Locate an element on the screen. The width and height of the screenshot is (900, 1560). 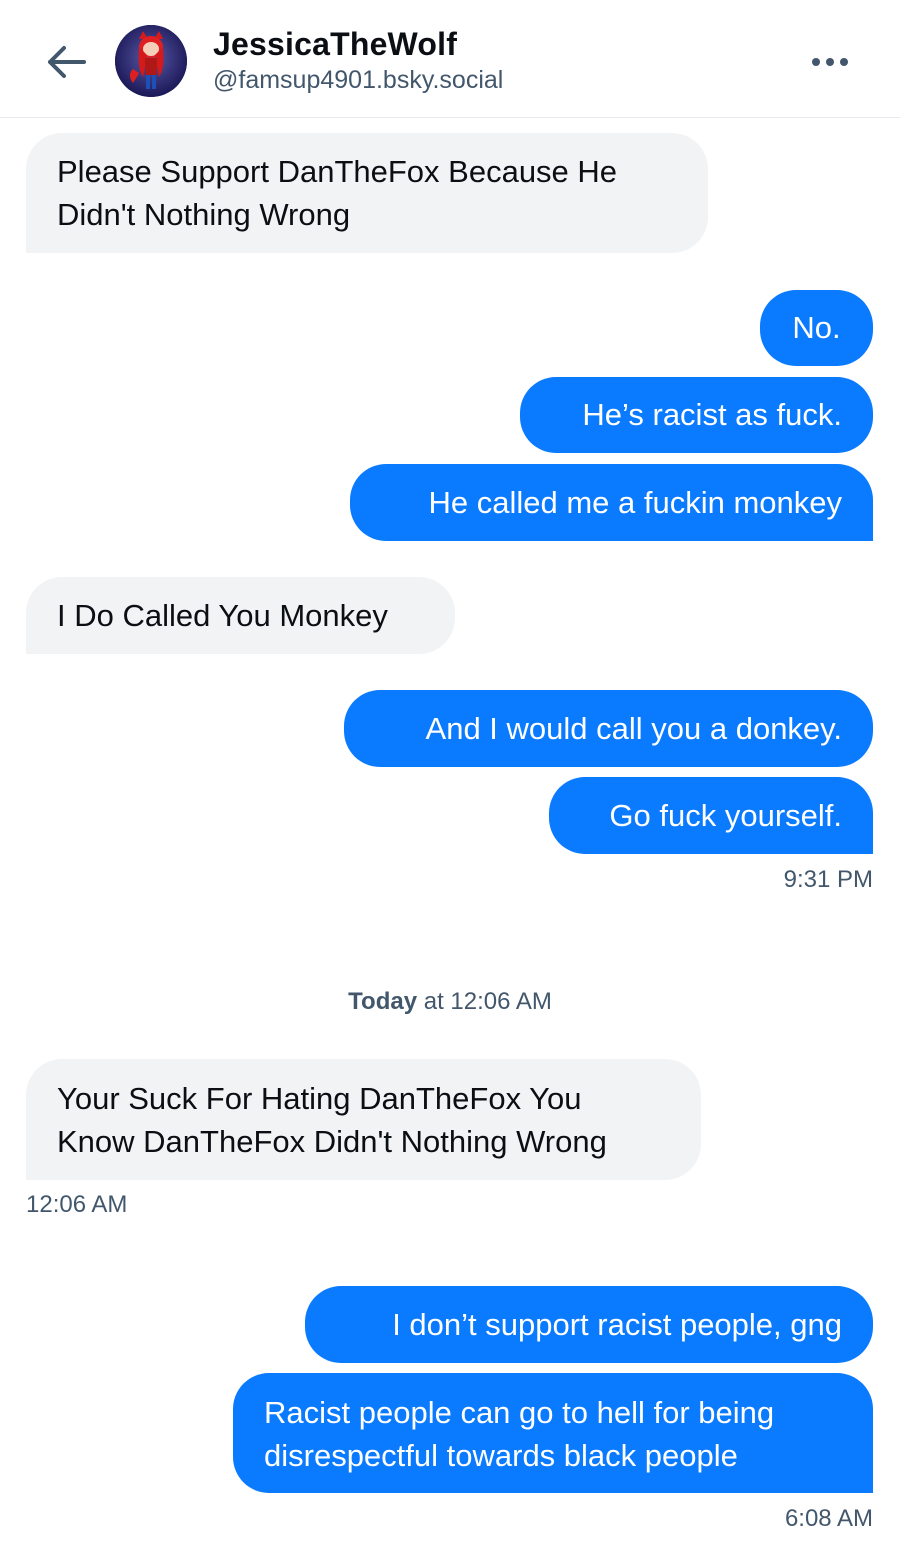
message-timestamp: 12:06 AM is located at coordinates (77, 1204).